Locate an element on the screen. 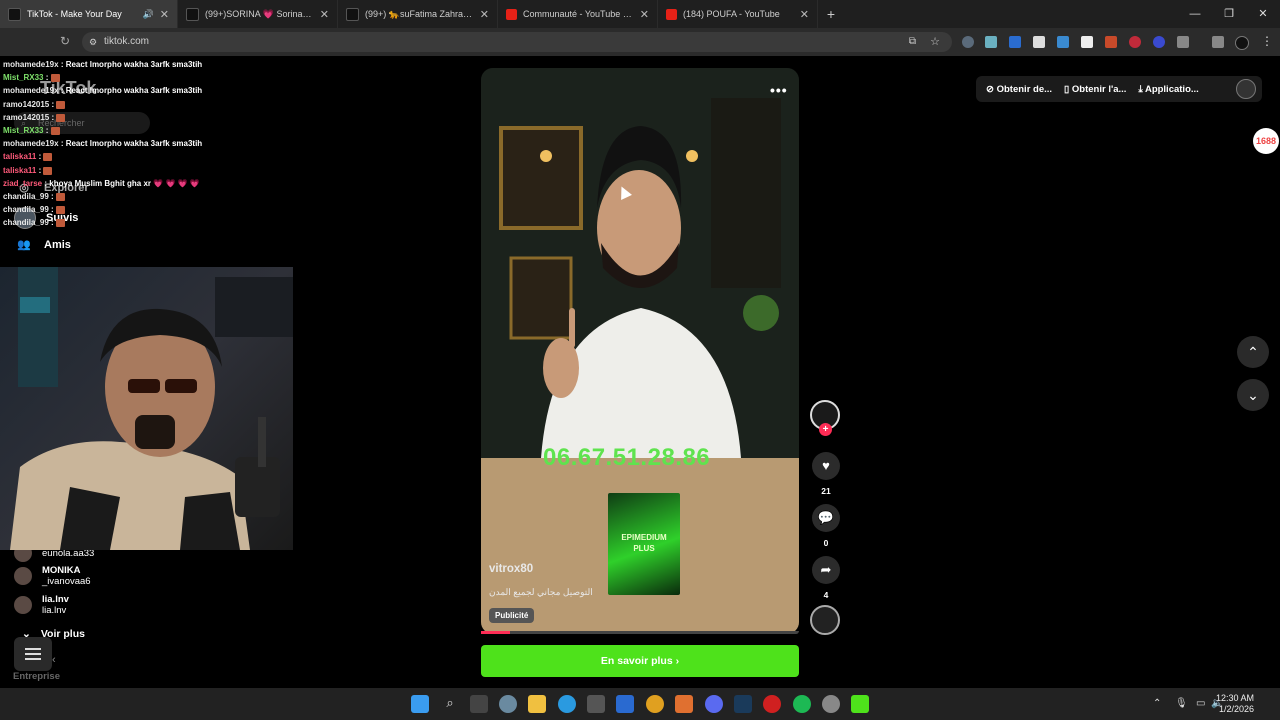  account-item: MONIKA _ivanovaa6 is located at coordinates (52, 576).